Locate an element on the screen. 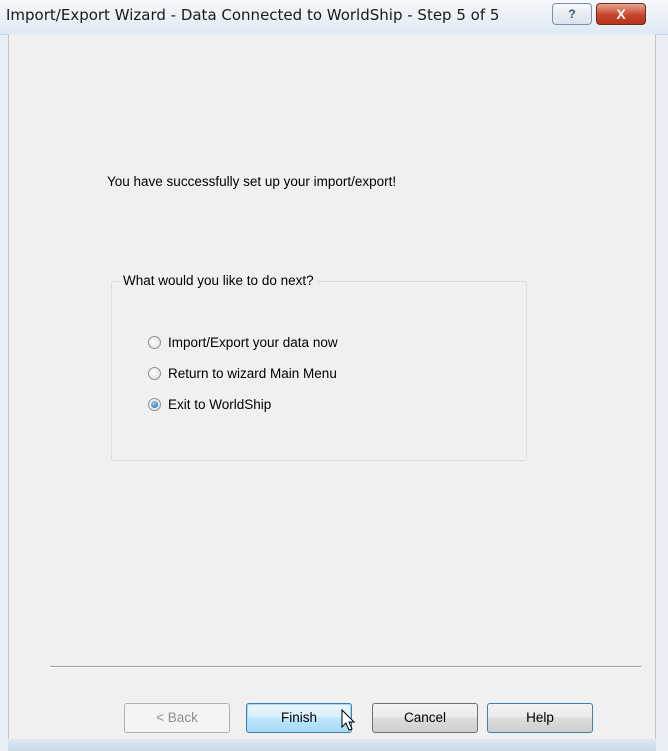 The image size is (668, 751). finish-button: Finish is located at coordinates (299, 718).